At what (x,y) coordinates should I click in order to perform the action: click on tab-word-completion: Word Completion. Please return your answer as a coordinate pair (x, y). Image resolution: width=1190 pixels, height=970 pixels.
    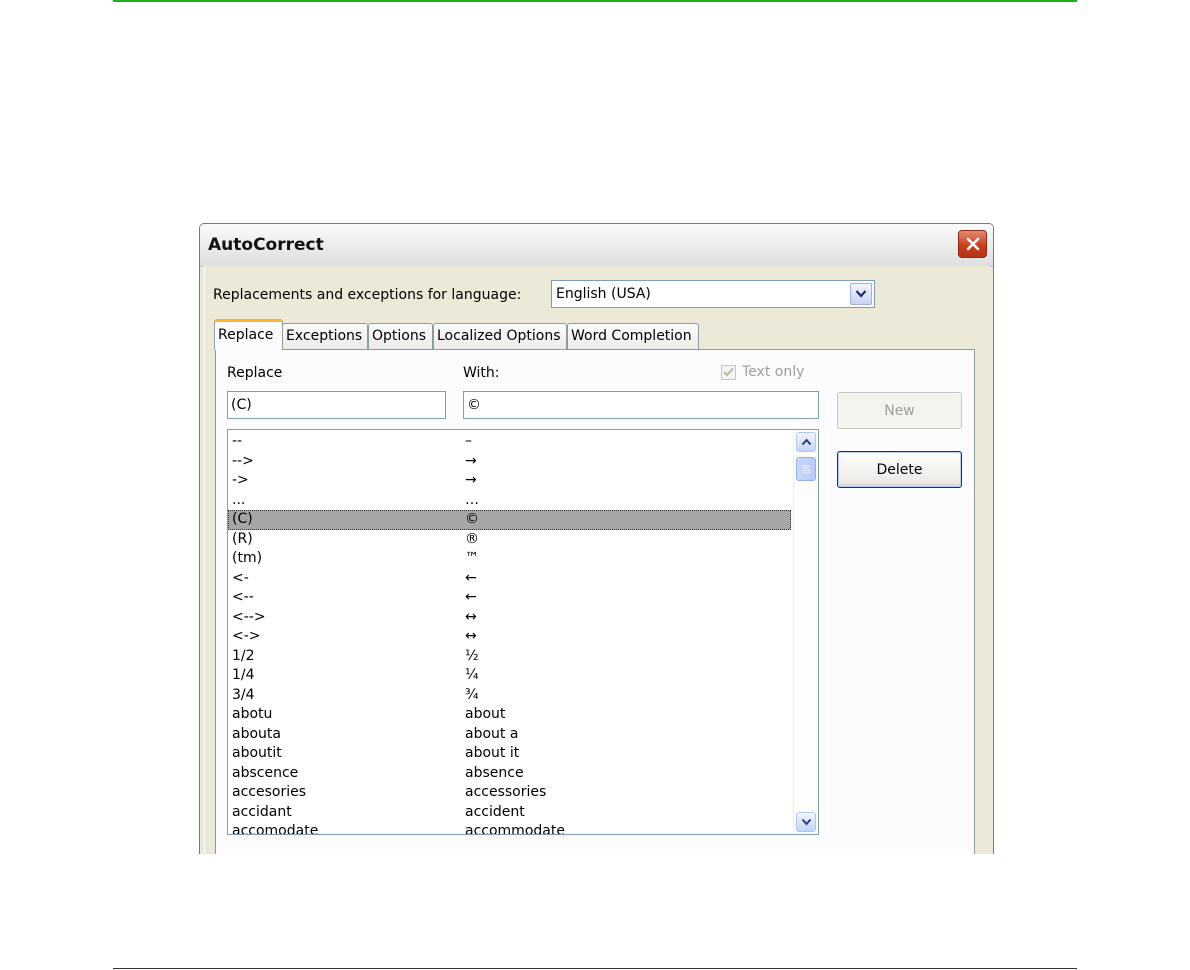
    Looking at the image, I should click on (633, 336).